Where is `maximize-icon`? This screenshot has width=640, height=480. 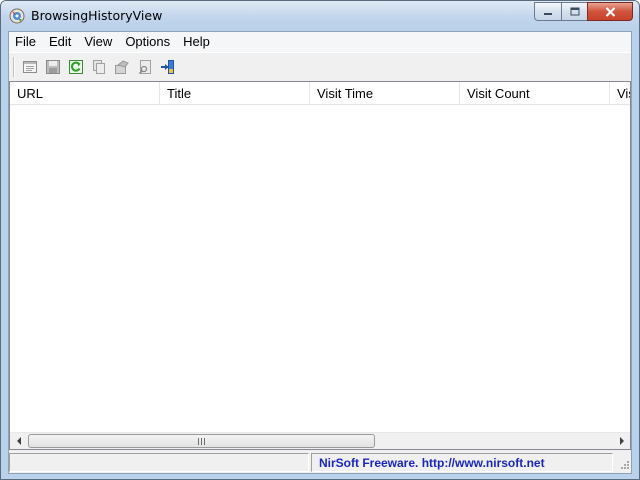 maximize-icon is located at coordinates (574, 11).